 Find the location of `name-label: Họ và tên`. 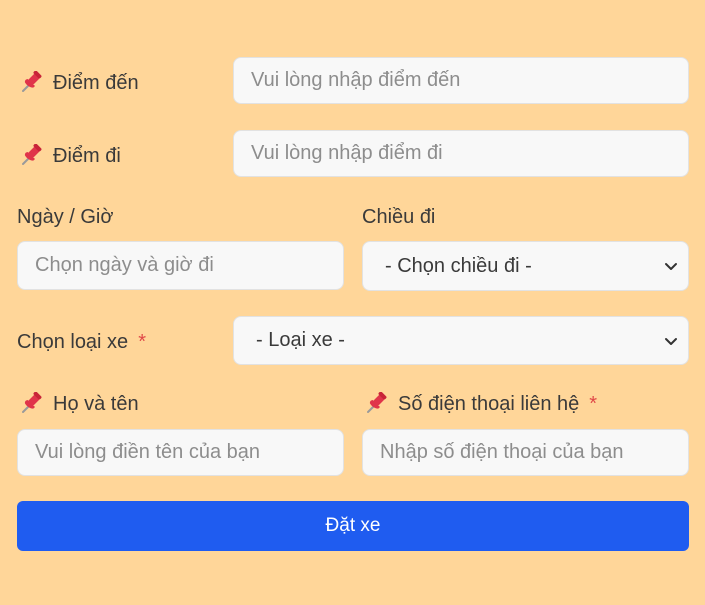

name-label: Họ và tên is located at coordinates (79, 404).